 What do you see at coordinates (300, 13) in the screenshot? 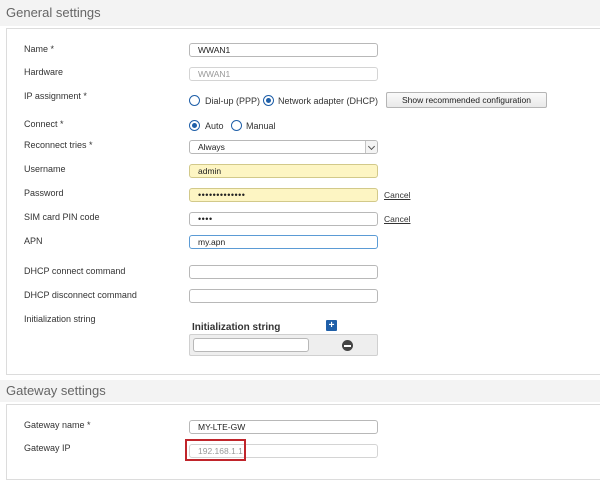
I see `general-settings-header: General settings` at bounding box center [300, 13].